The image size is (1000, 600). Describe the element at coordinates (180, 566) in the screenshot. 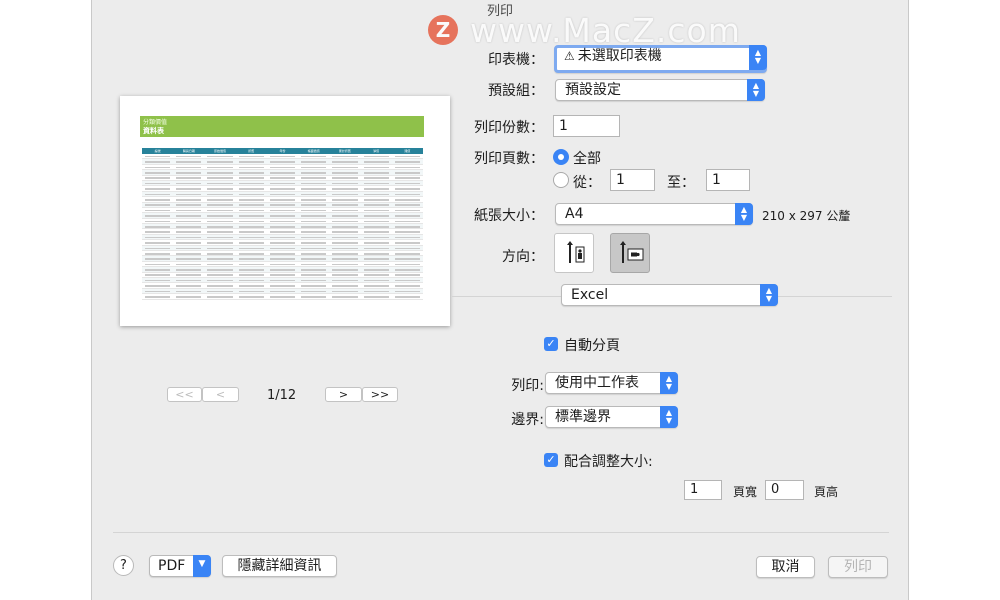

I see `pdf-menu-button: PDF ▼` at that location.